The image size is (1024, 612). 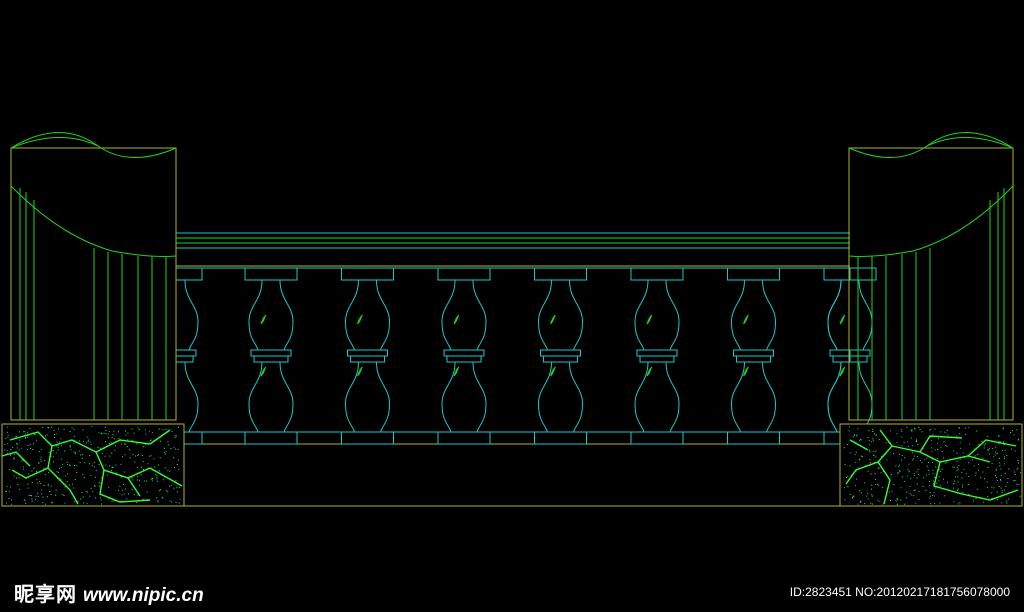 What do you see at coordinates (45, 594) in the screenshot?
I see `watermark-brand: 昵享网` at bounding box center [45, 594].